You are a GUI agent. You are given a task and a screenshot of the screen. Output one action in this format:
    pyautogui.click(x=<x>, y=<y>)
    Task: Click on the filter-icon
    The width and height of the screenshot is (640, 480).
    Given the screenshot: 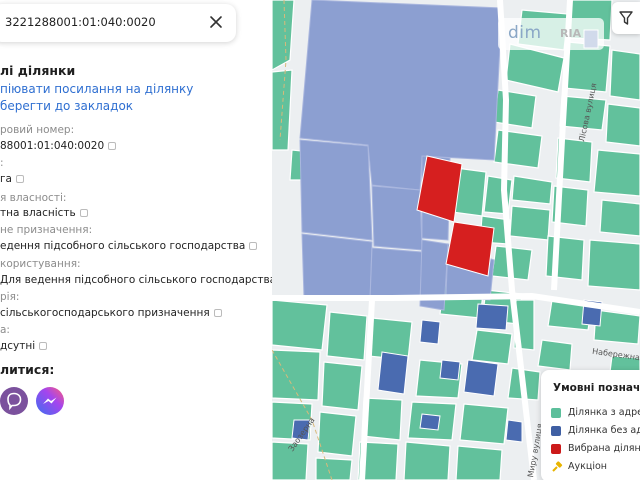 What is the action you would take?
    pyautogui.click(x=626, y=18)
    